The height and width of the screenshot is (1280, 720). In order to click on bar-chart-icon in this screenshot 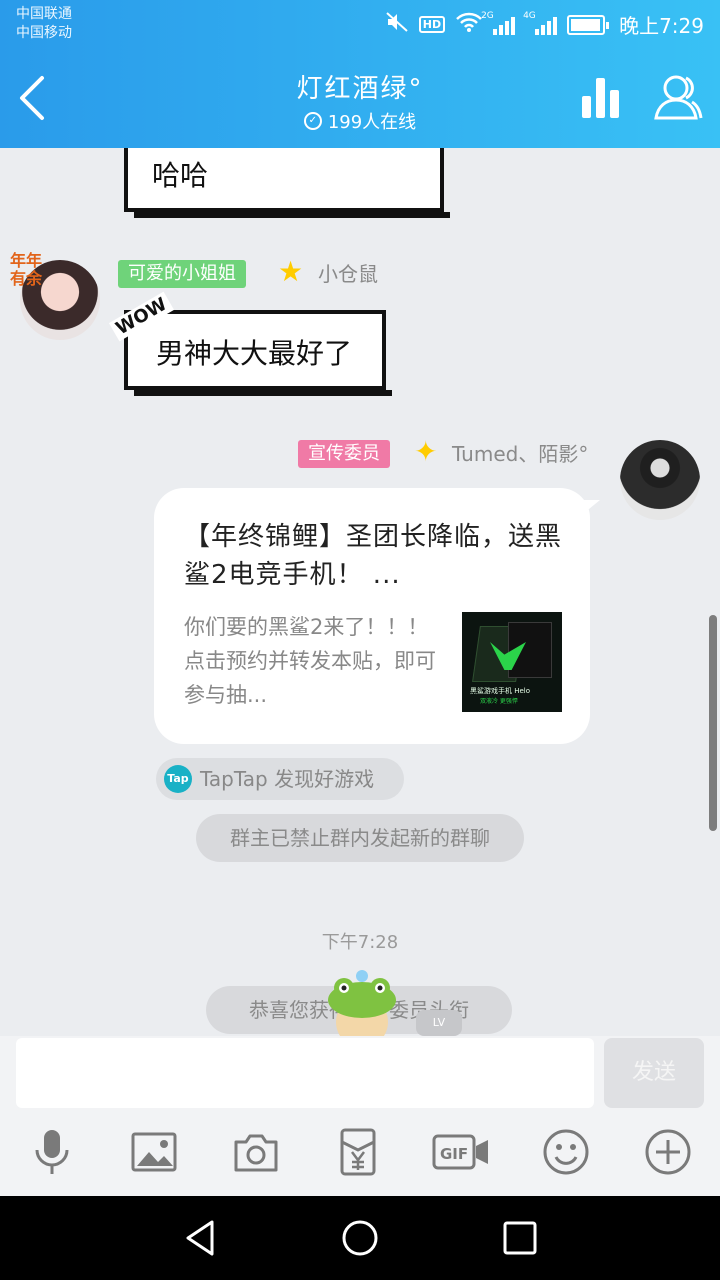, I will do `click(600, 98)`.